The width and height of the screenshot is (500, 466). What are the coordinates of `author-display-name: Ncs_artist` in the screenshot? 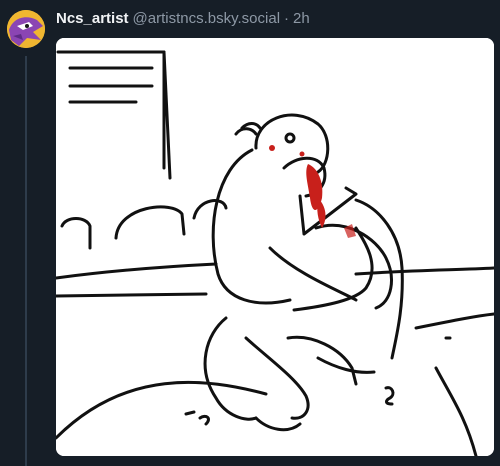 It's located at (92, 18).